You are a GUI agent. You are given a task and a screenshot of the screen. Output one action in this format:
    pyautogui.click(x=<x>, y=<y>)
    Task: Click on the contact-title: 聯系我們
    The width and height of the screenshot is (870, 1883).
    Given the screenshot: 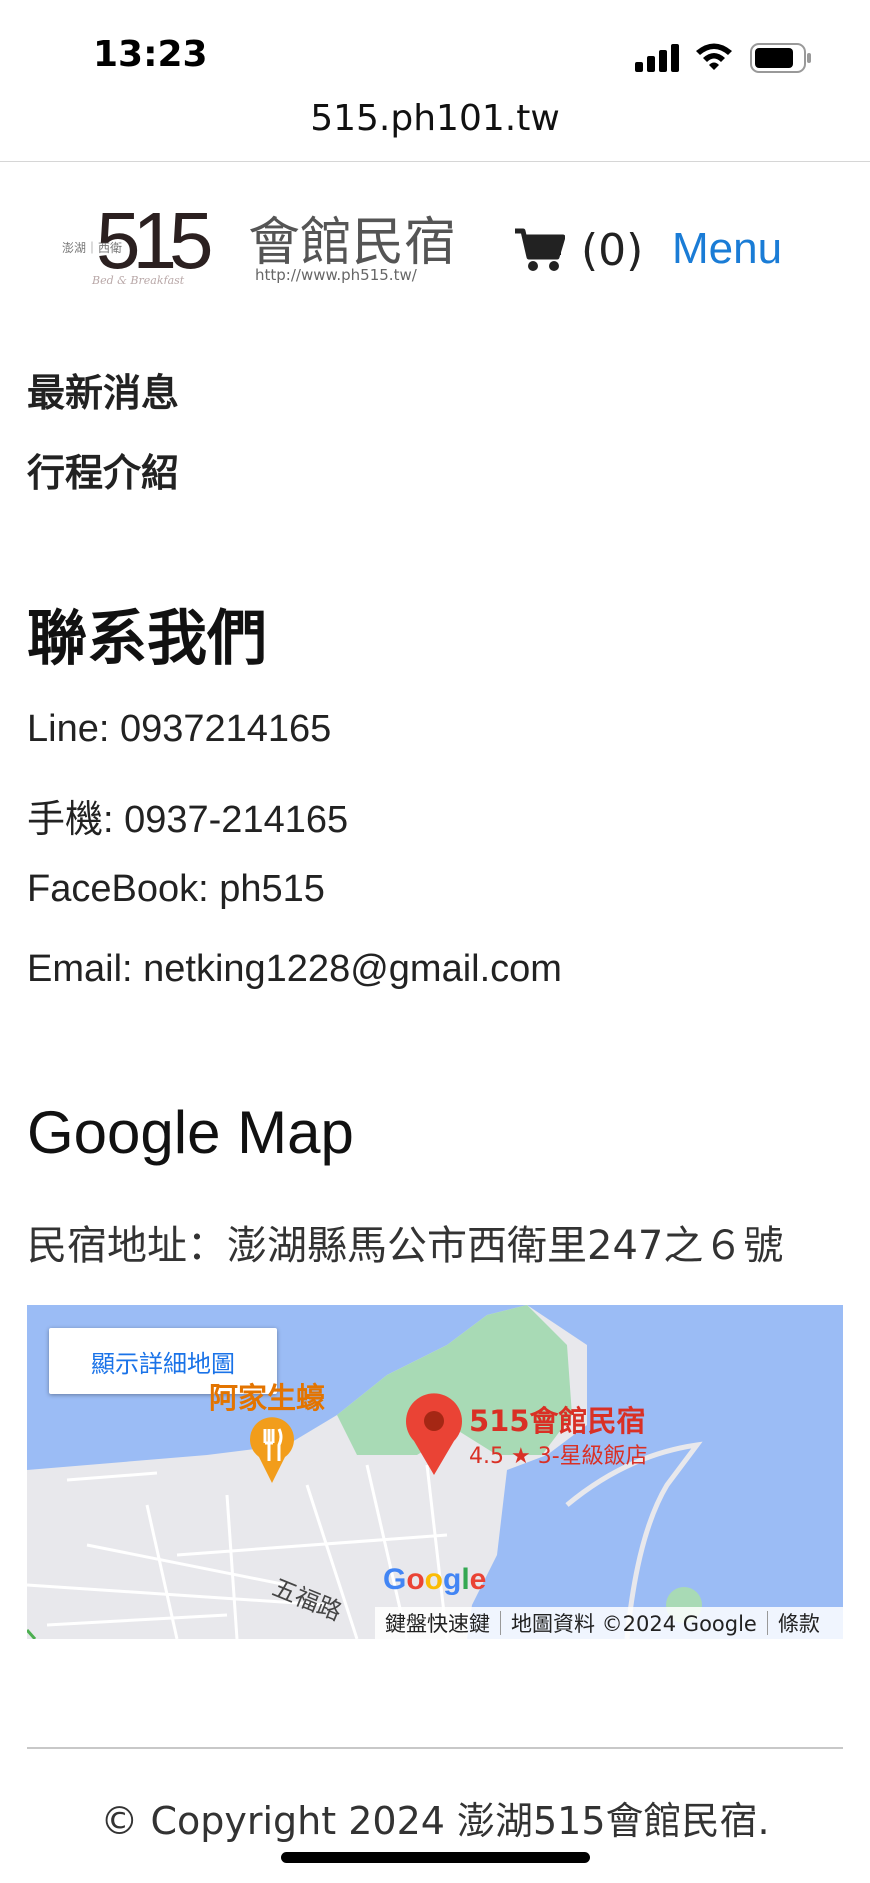 What is the action you would take?
    pyautogui.click(x=147, y=639)
    